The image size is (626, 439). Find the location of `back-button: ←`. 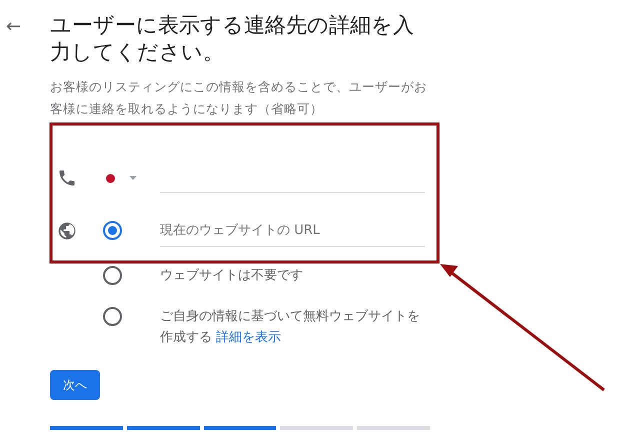

back-button: ← is located at coordinates (25, 27).